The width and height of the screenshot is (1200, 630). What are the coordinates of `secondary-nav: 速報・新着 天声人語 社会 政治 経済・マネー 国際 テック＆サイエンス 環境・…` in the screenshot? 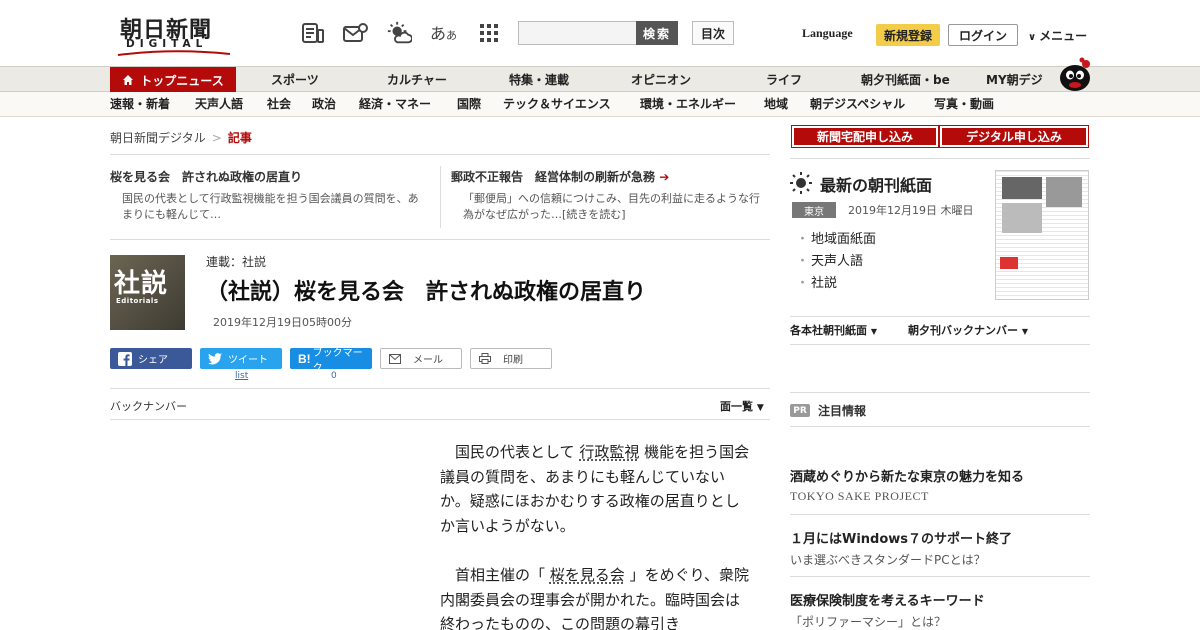 It's located at (600, 104).